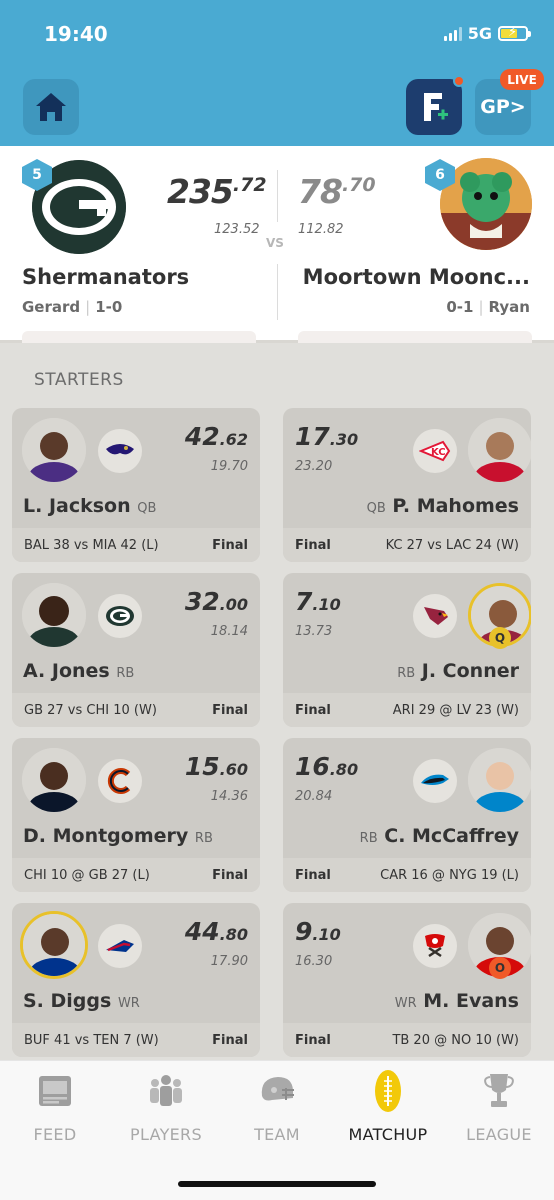  What do you see at coordinates (388, 1134) in the screenshot?
I see `tab-label: MATCHUP` at bounding box center [388, 1134].